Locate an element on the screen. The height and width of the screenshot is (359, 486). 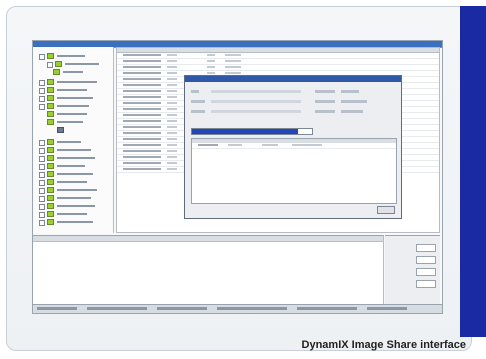
list-item is located at coordinates (294, 146).